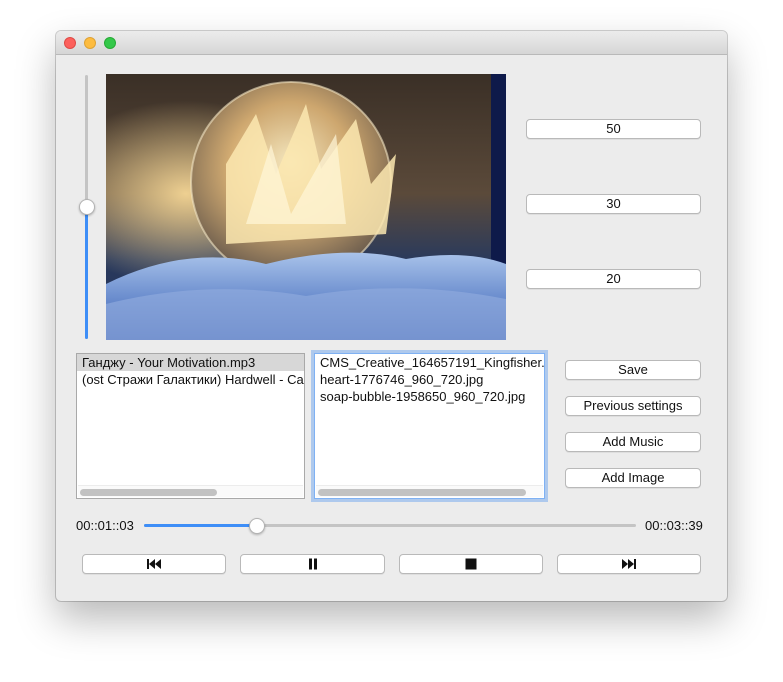  I want to click on progress-fill, so click(201, 525).